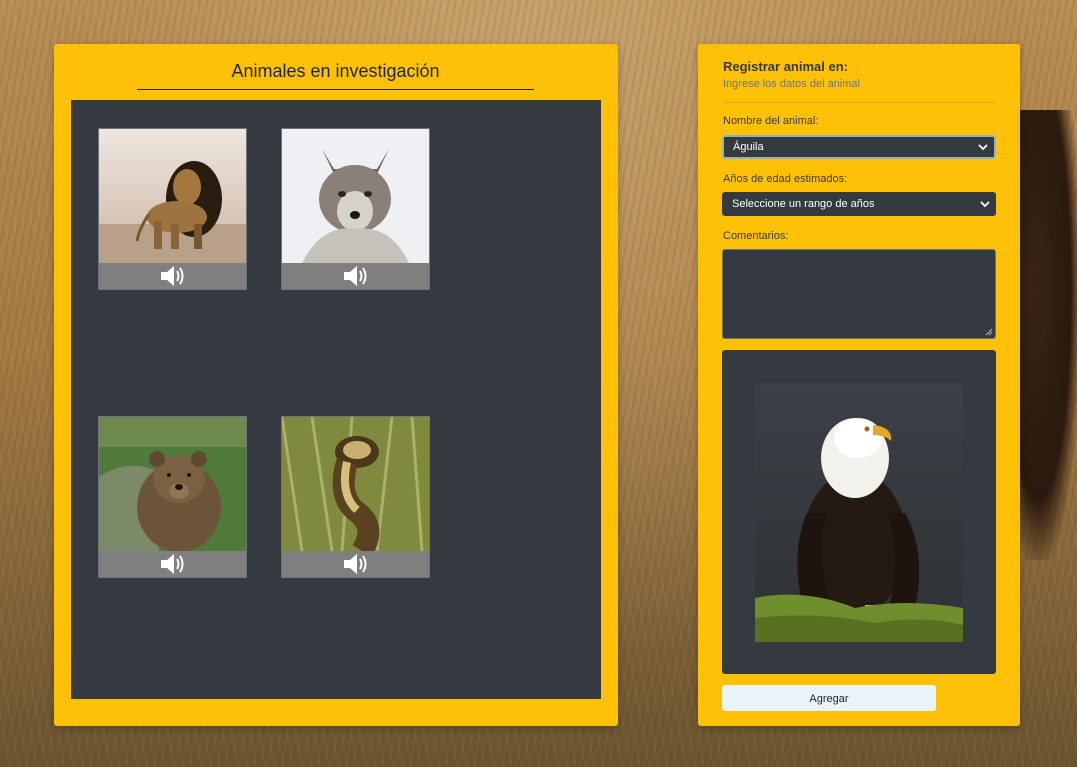  What do you see at coordinates (791, 84) in the screenshot?
I see `form-subtitle: Ingrese los datos del animal` at bounding box center [791, 84].